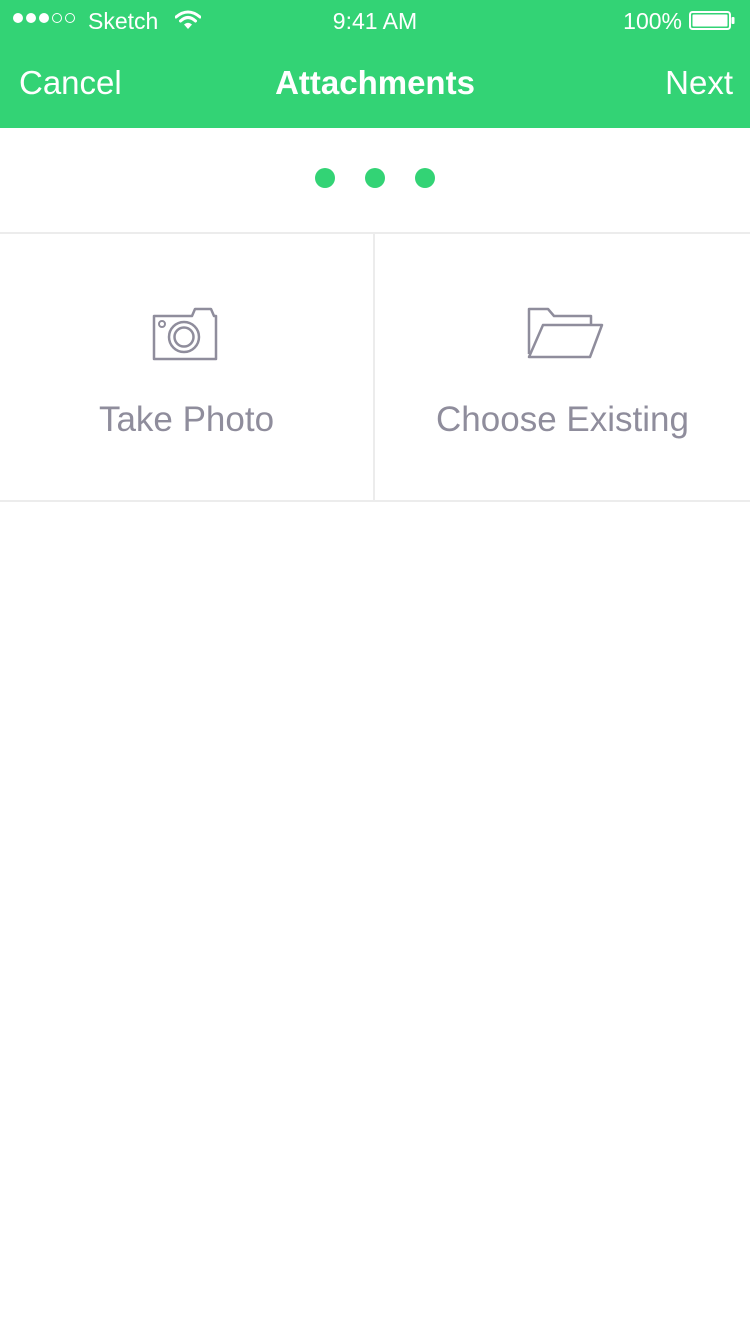  I want to click on battery-icon, so click(712, 20).